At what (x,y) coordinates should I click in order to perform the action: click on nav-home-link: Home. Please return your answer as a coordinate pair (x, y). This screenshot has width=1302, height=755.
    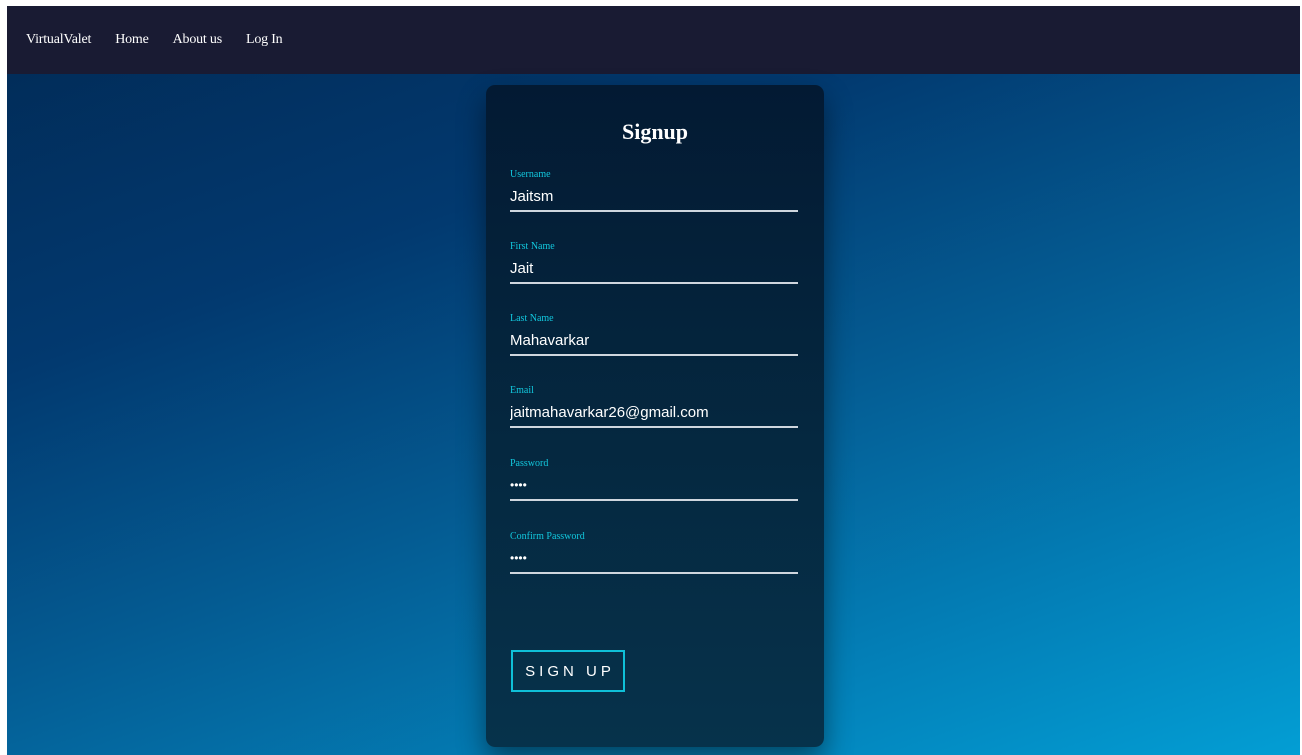
    Looking at the image, I should click on (132, 40).